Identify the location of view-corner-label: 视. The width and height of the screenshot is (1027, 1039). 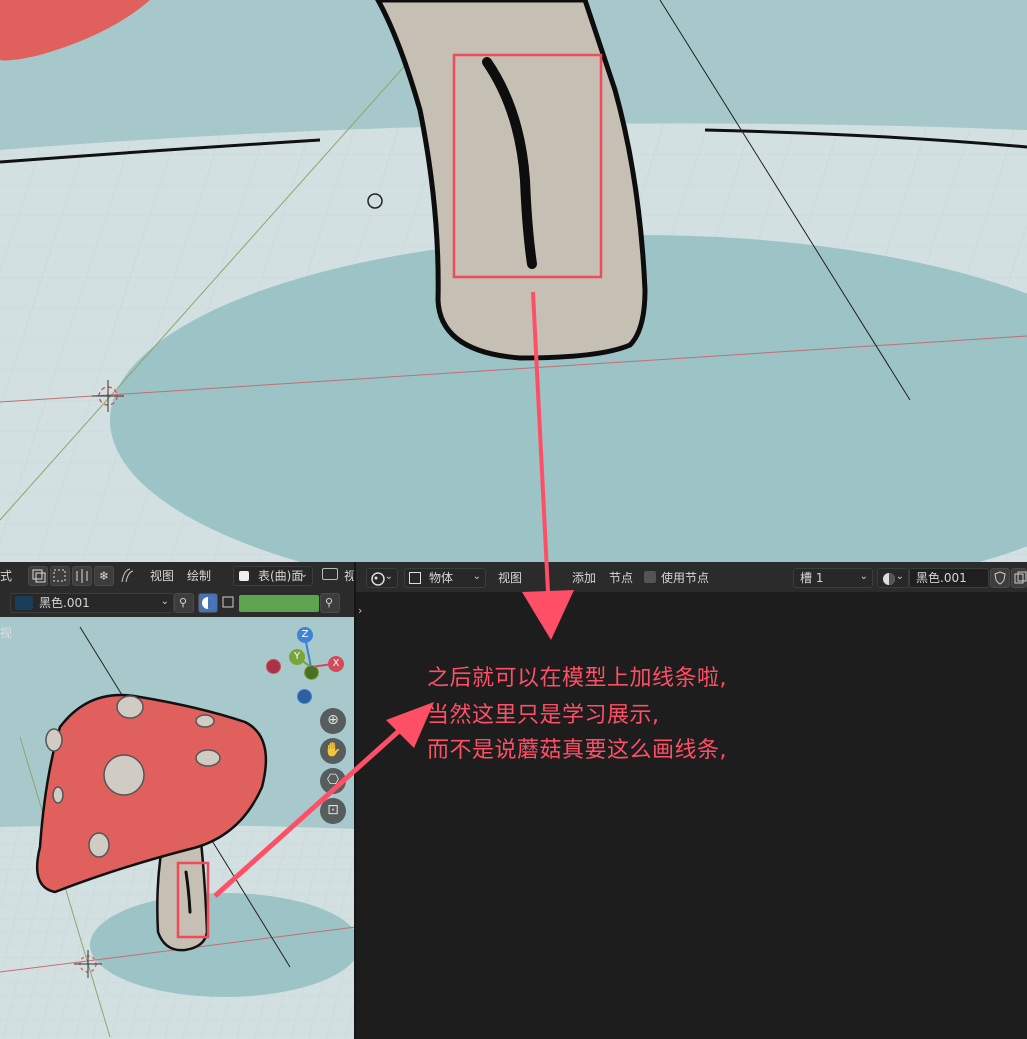
(6, 633).